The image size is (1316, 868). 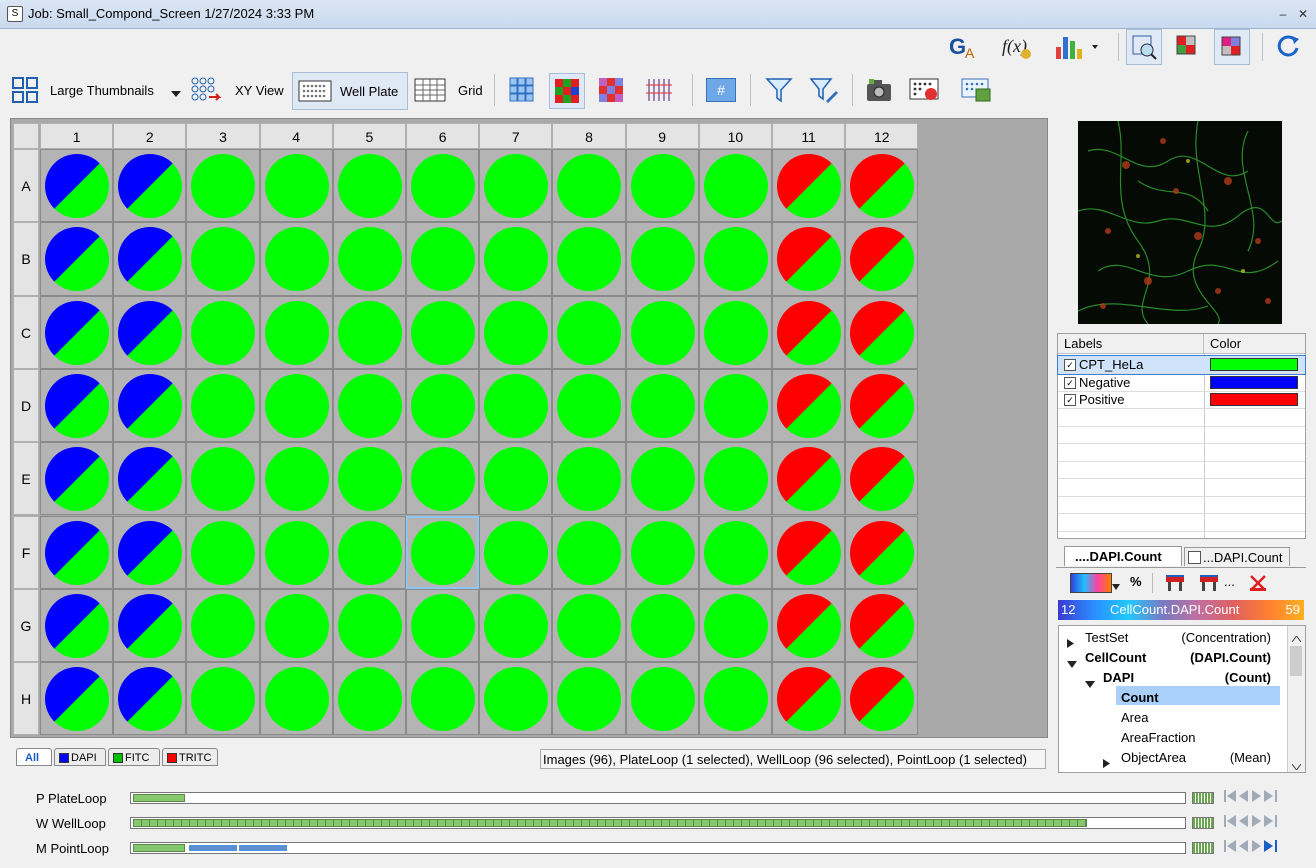 I want to click on well-B11, so click(x=809, y=259).